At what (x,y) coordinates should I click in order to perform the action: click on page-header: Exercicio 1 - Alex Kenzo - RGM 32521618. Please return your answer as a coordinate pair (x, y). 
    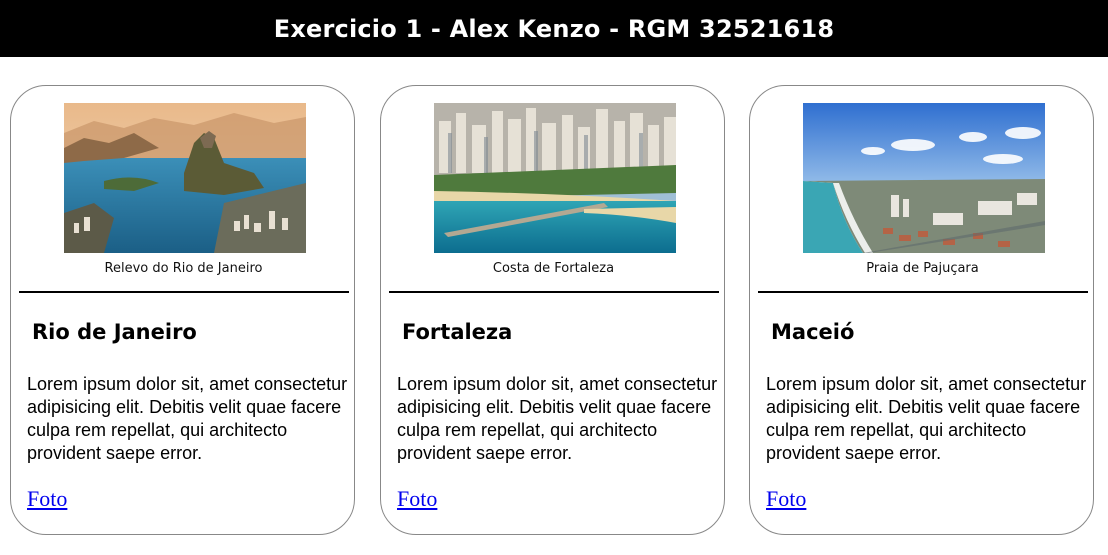
    Looking at the image, I should click on (554, 28).